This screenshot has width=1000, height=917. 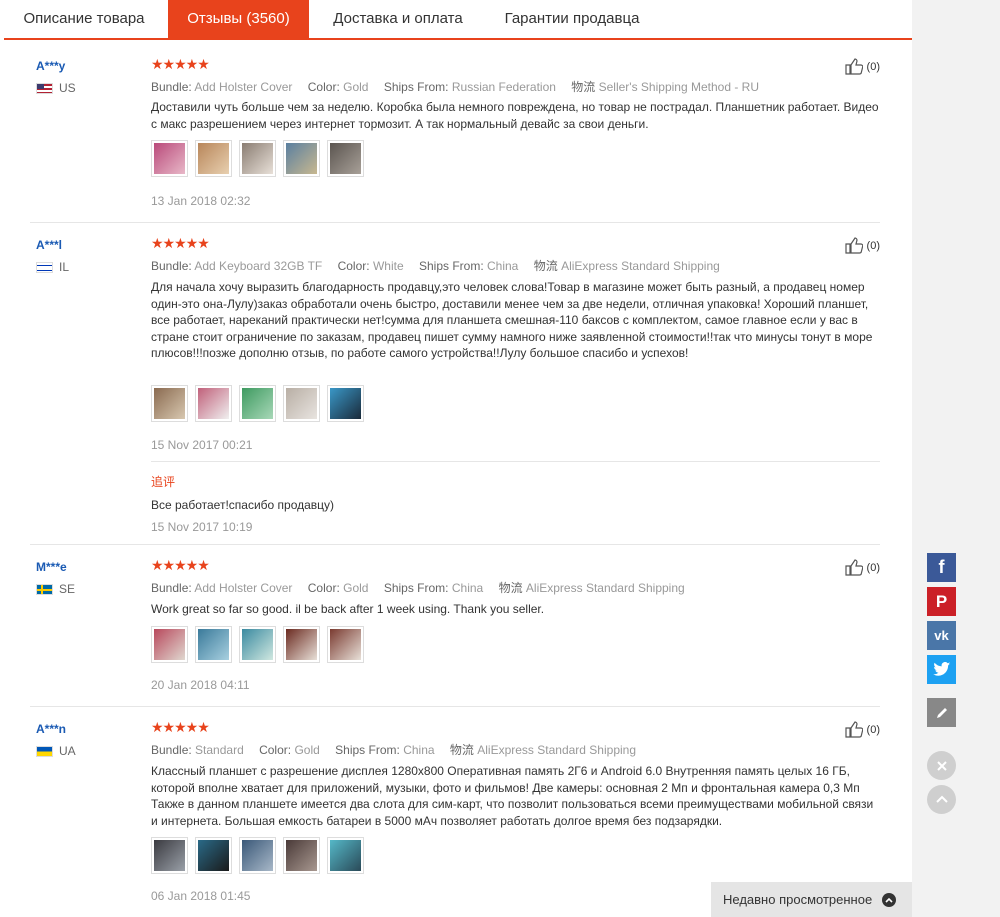 I want to click on scroll-top-button, so click(x=941, y=799).